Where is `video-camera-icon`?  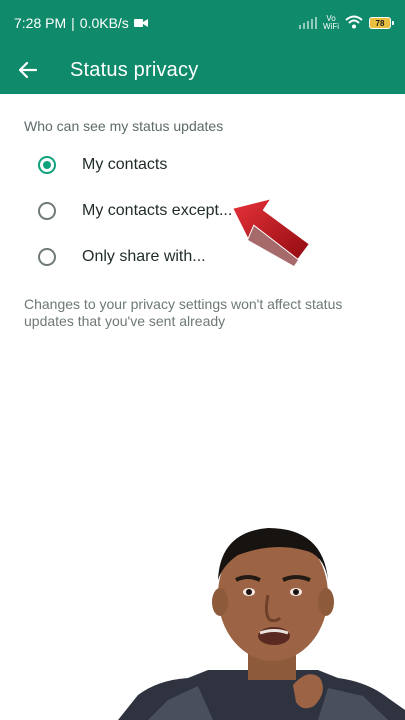
video-camera-icon is located at coordinates (140, 23).